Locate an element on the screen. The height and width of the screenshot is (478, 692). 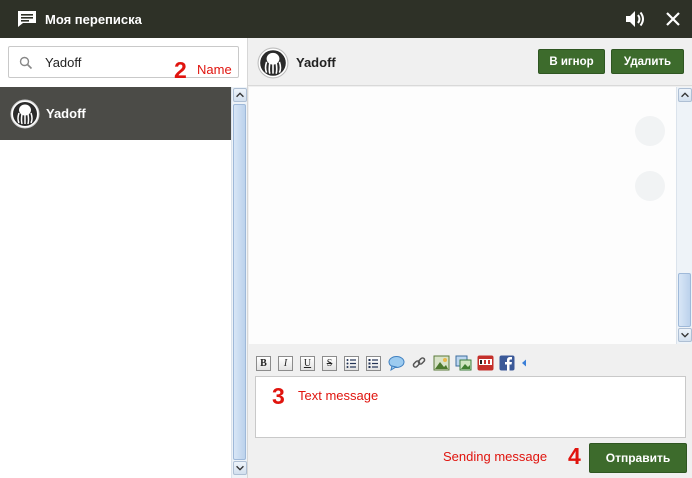
bold-icon: B is located at coordinates (263, 363).